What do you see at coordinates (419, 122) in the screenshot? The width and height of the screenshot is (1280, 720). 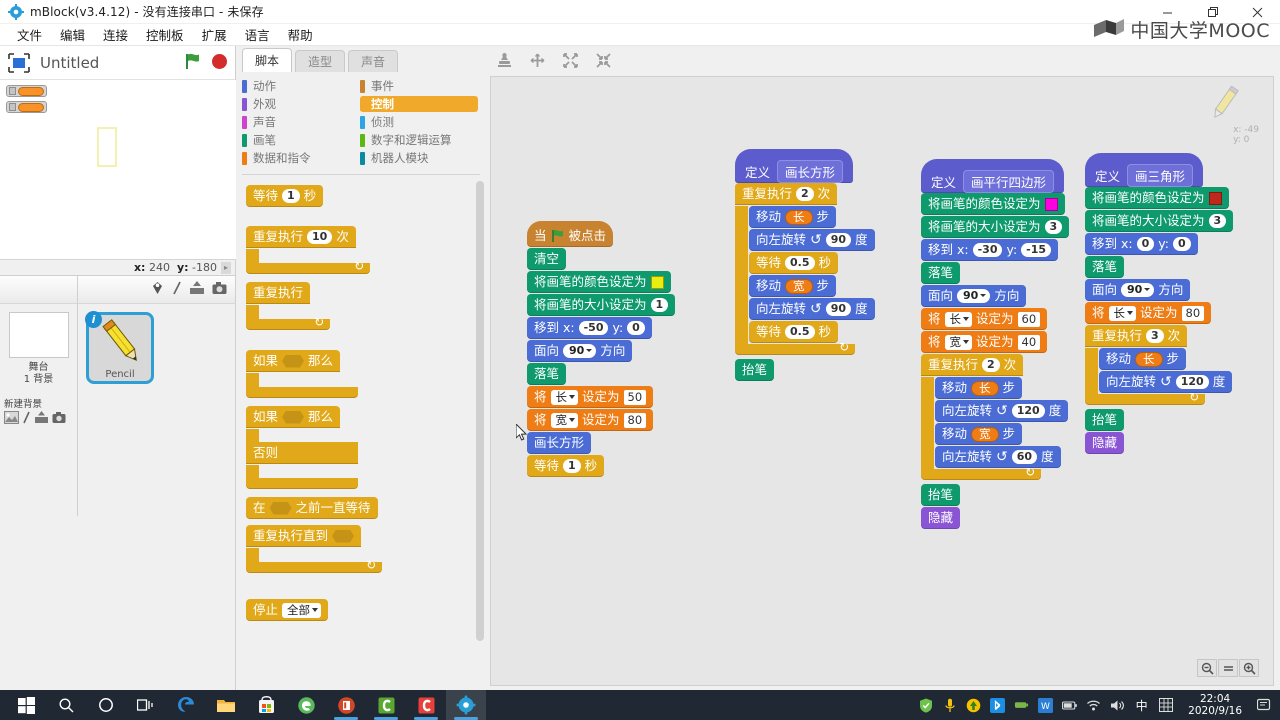 I see `category-sensing: 侦测` at bounding box center [419, 122].